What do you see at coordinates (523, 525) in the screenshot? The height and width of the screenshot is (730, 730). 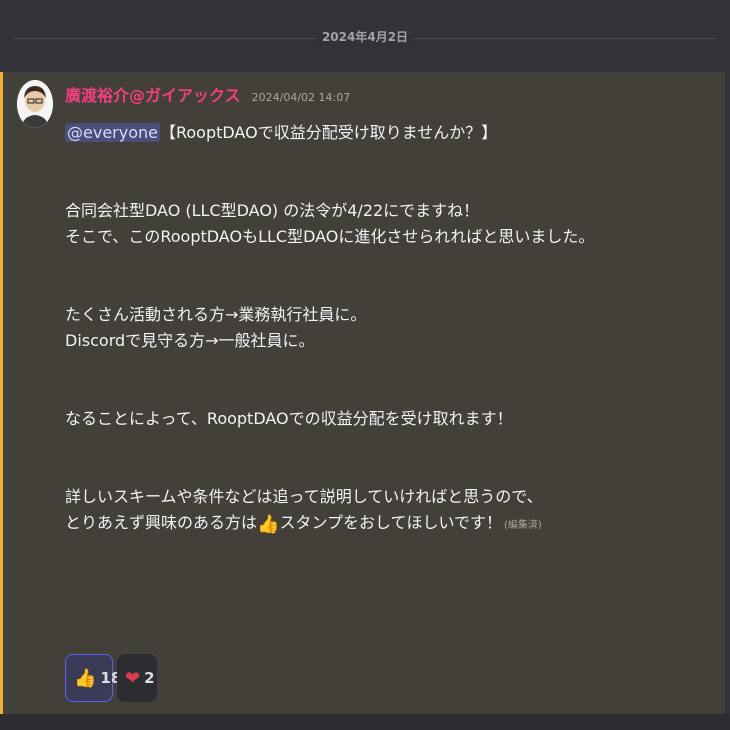 I see `edited-label: (編集済)` at bounding box center [523, 525].